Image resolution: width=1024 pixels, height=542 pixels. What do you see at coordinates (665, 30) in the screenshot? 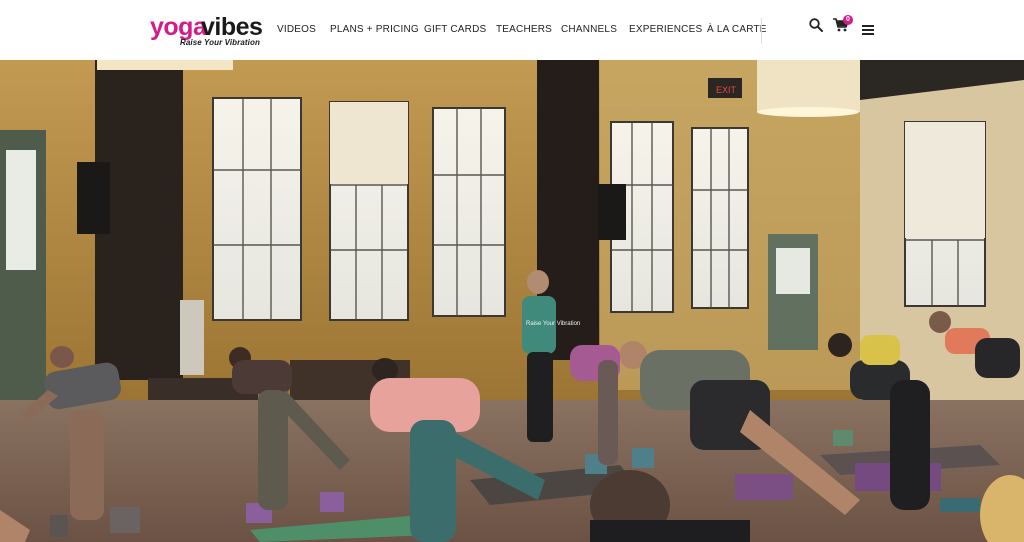
I see `nav-item-experiences: EXPERIENCES` at bounding box center [665, 30].